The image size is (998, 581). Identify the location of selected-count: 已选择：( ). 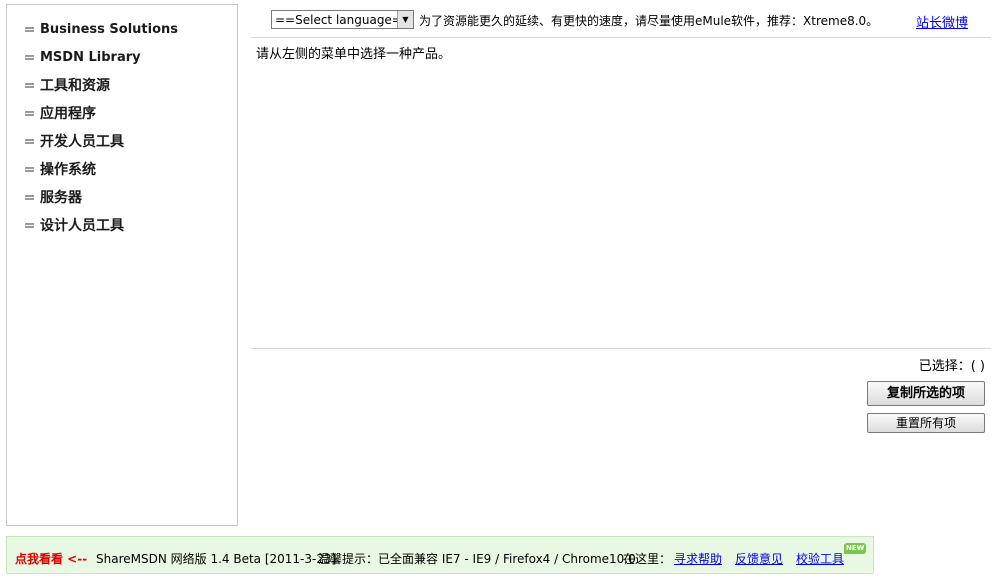
(951, 366).